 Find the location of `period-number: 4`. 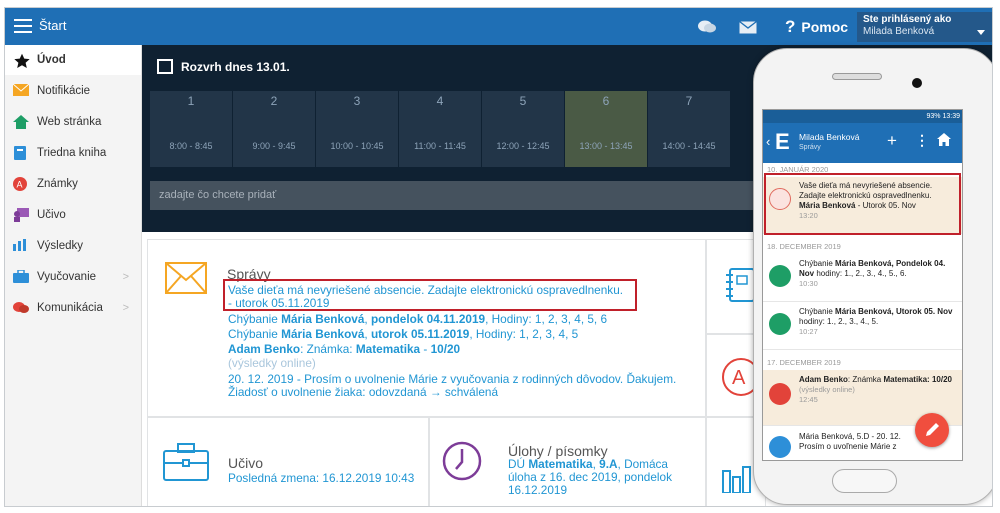

period-number: 4 is located at coordinates (440, 101).